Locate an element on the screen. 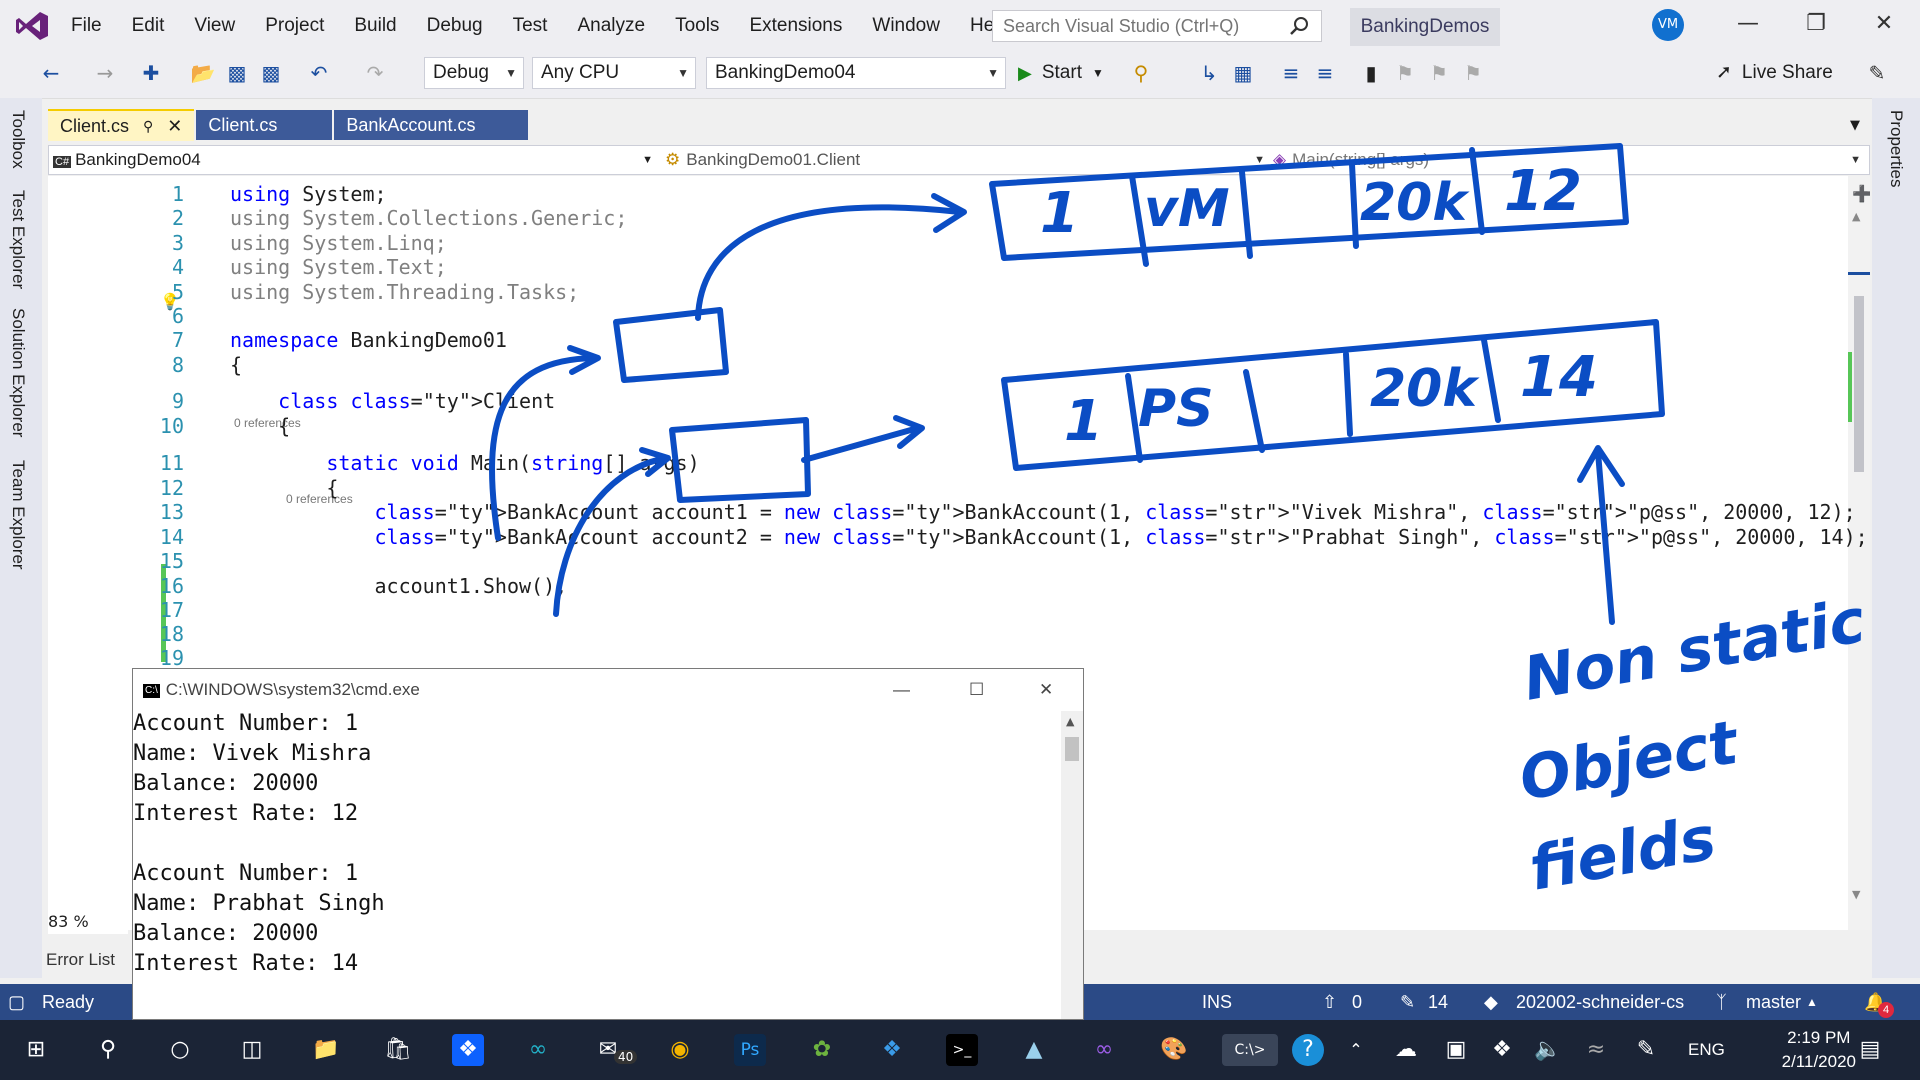 This screenshot has height=1080, width=1920. arduino-icon: ∞ is located at coordinates (538, 1050).